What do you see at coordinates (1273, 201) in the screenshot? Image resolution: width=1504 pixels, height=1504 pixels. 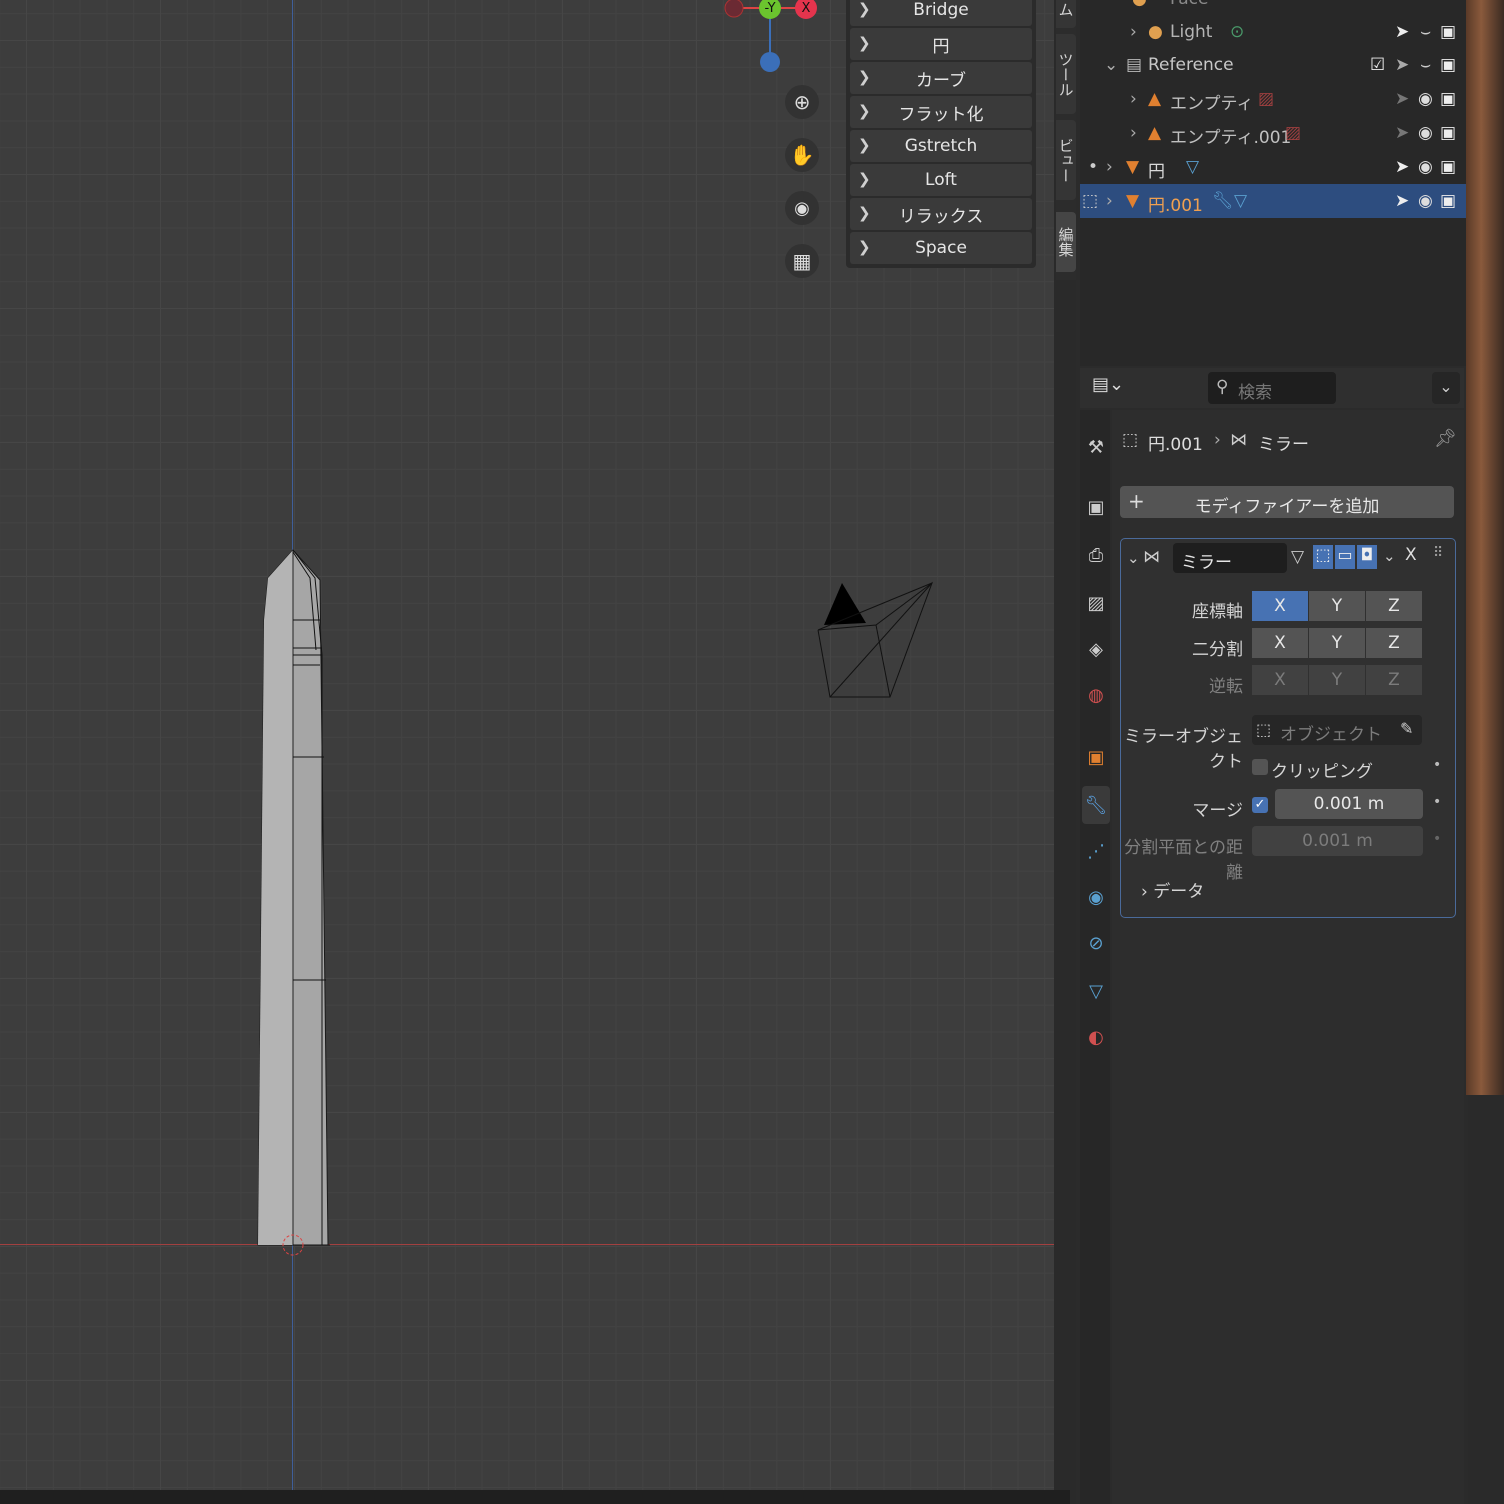 I see `outliner-row-circle-001: ⬚ › ▼ 円.001 🔧︎ ▽ ➤ ◉ ▣` at bounding box center [1273, 201].